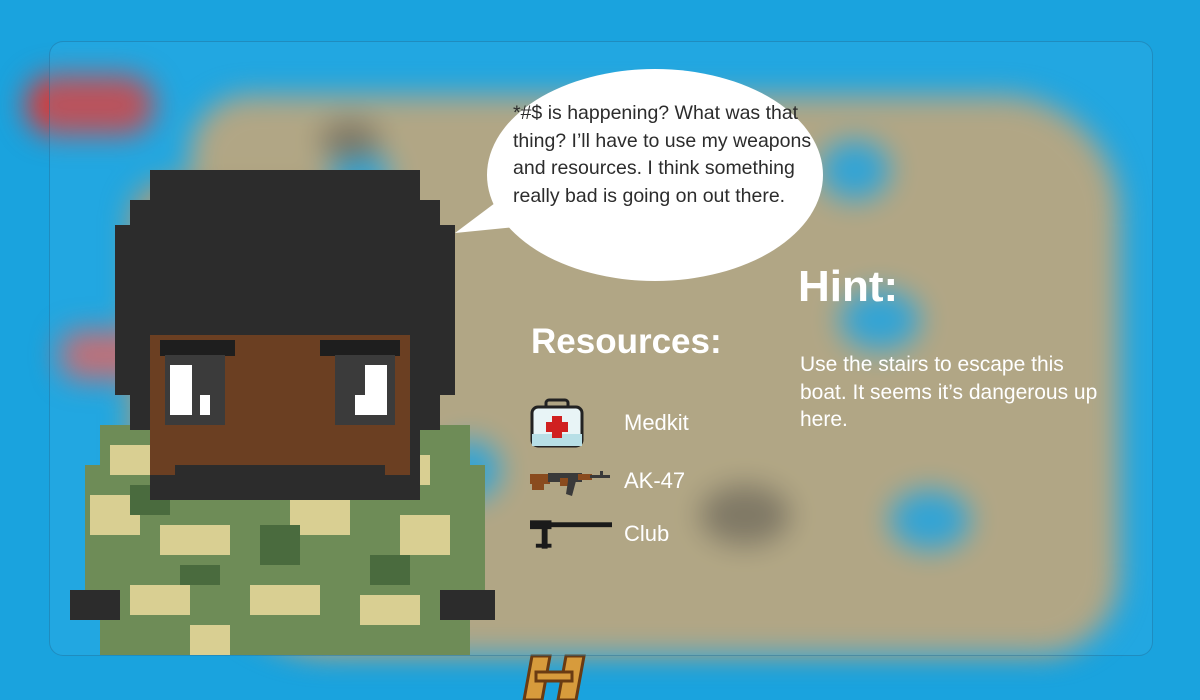 The image size is (1200, 700). Describe the element at coordinates (656, 422) in the screenshot. I see `resource-label: Medkit` at that location.